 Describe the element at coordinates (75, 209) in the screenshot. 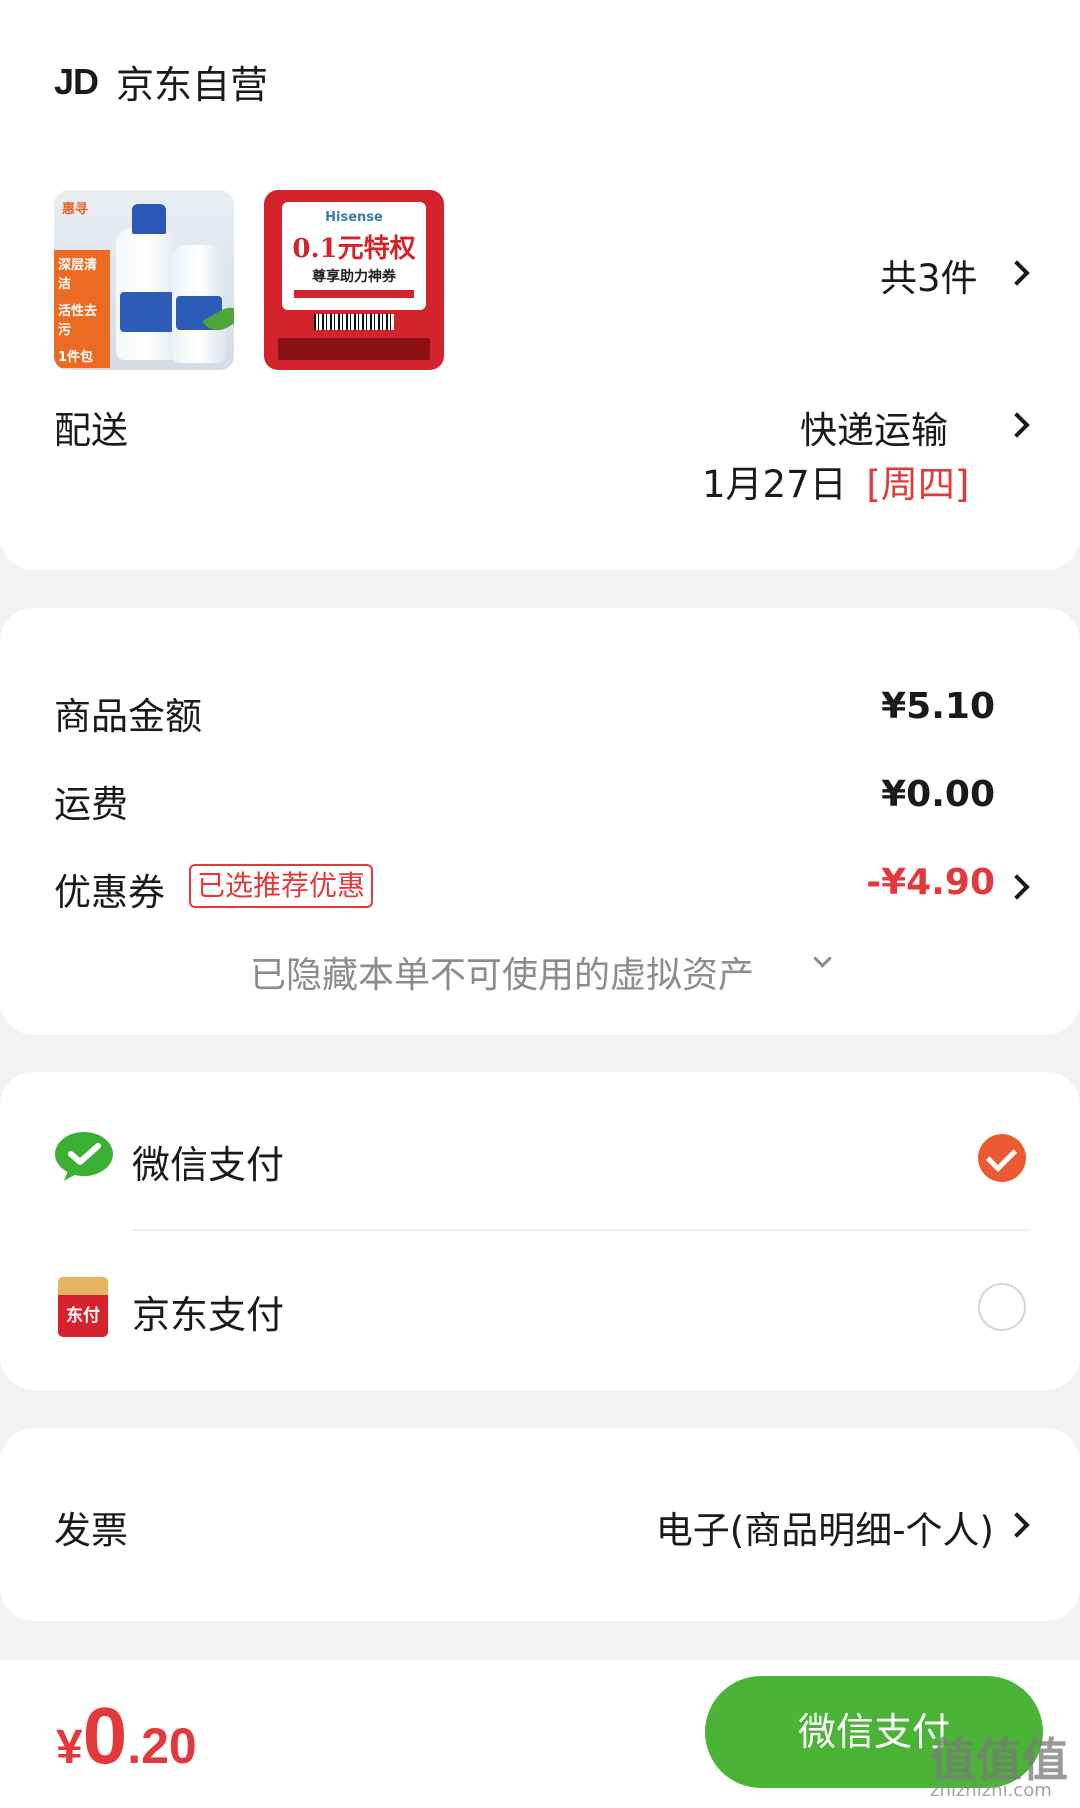

I see `product-brand-label: 惠寻` at that location.